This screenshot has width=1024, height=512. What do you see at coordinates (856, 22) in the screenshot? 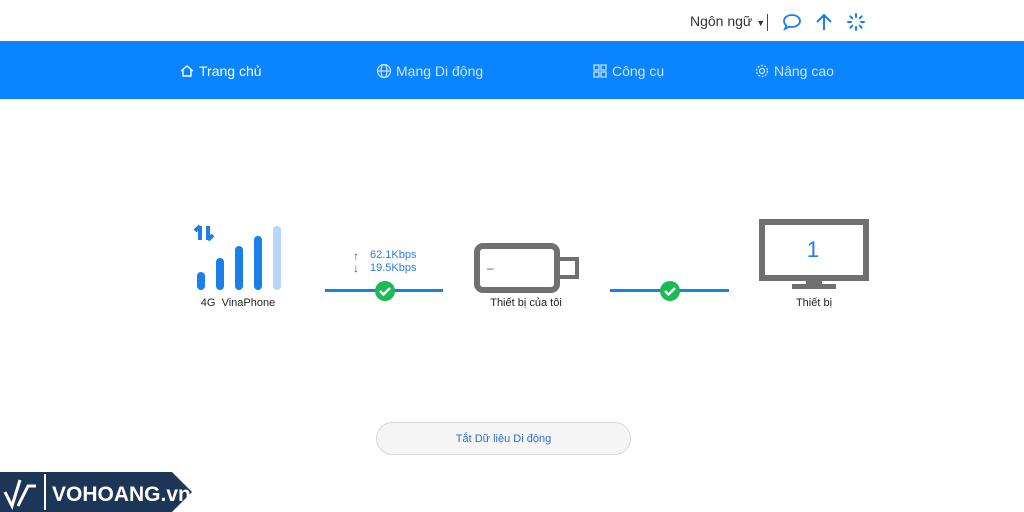
I see `loading-spinner-icon` at bounding box center [856, 22].